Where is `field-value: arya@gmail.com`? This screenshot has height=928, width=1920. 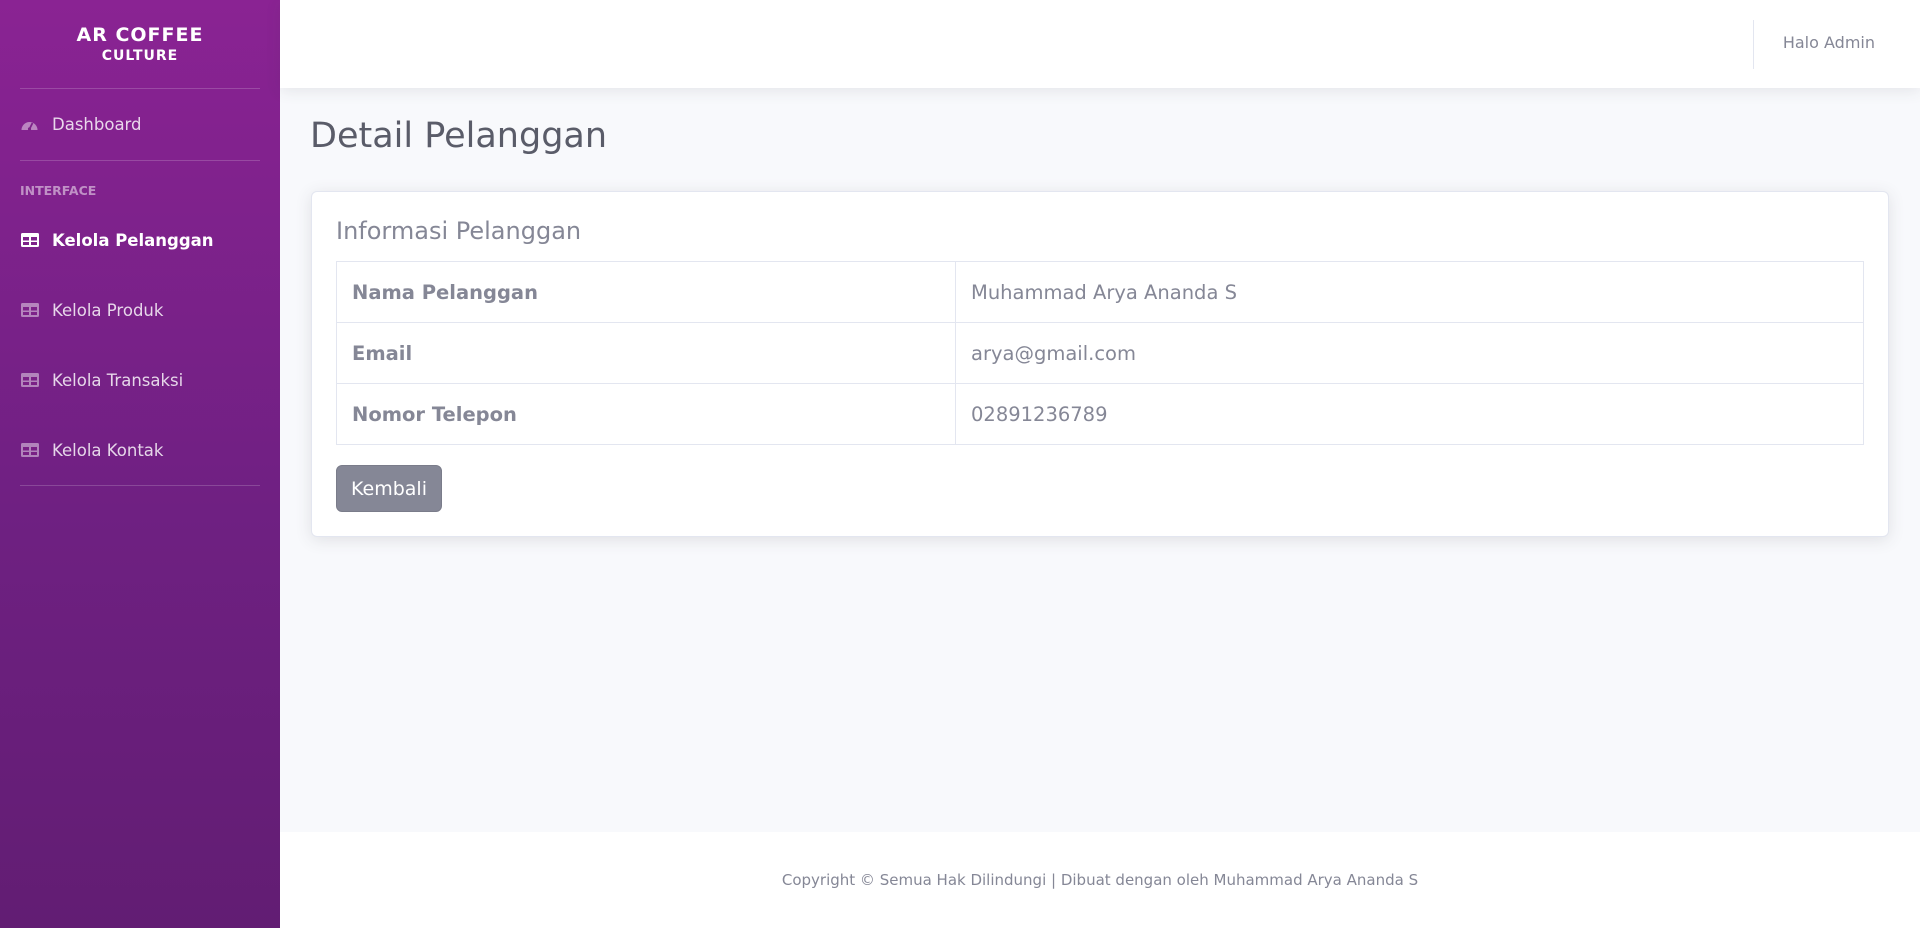 field-value: arya@gmail.com is located at coordinates (1409, 353).